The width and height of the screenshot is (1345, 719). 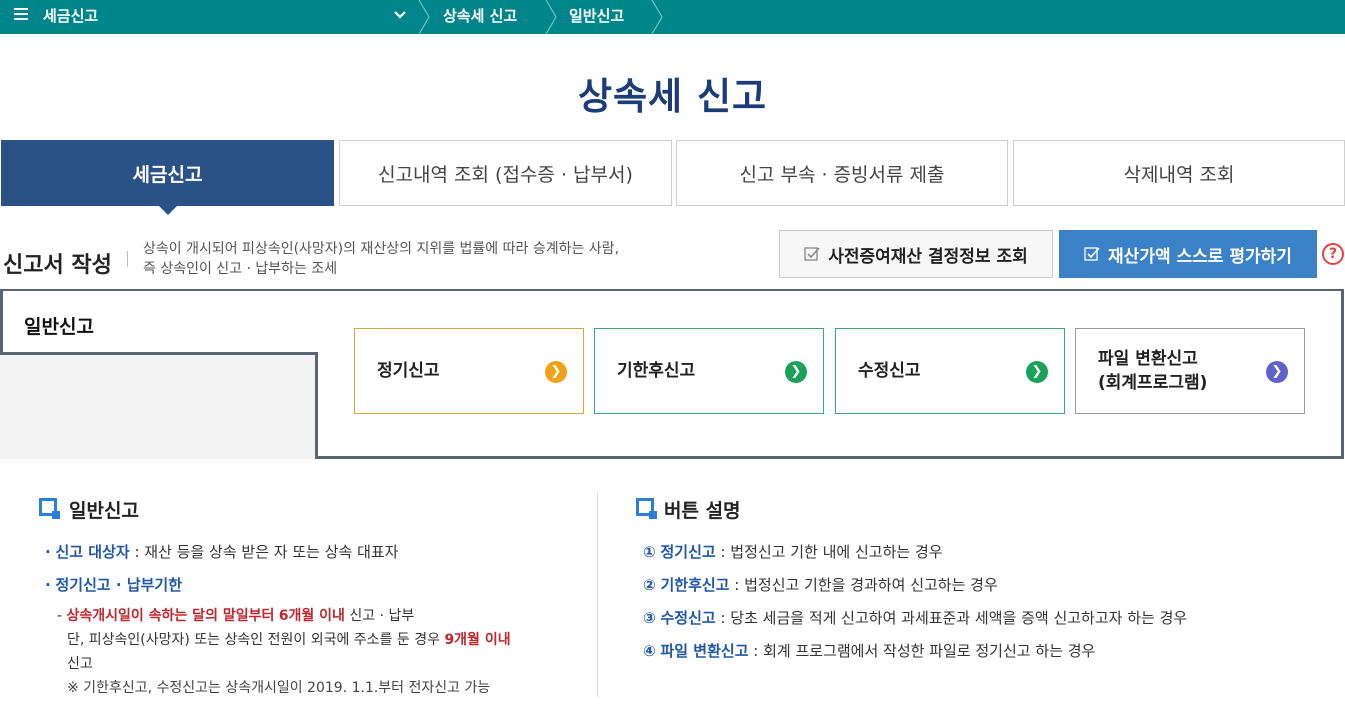 What do you see at coordinates (316, 321) in the screenshot?
I see `panel-joint` at bounding box center [316, 321].